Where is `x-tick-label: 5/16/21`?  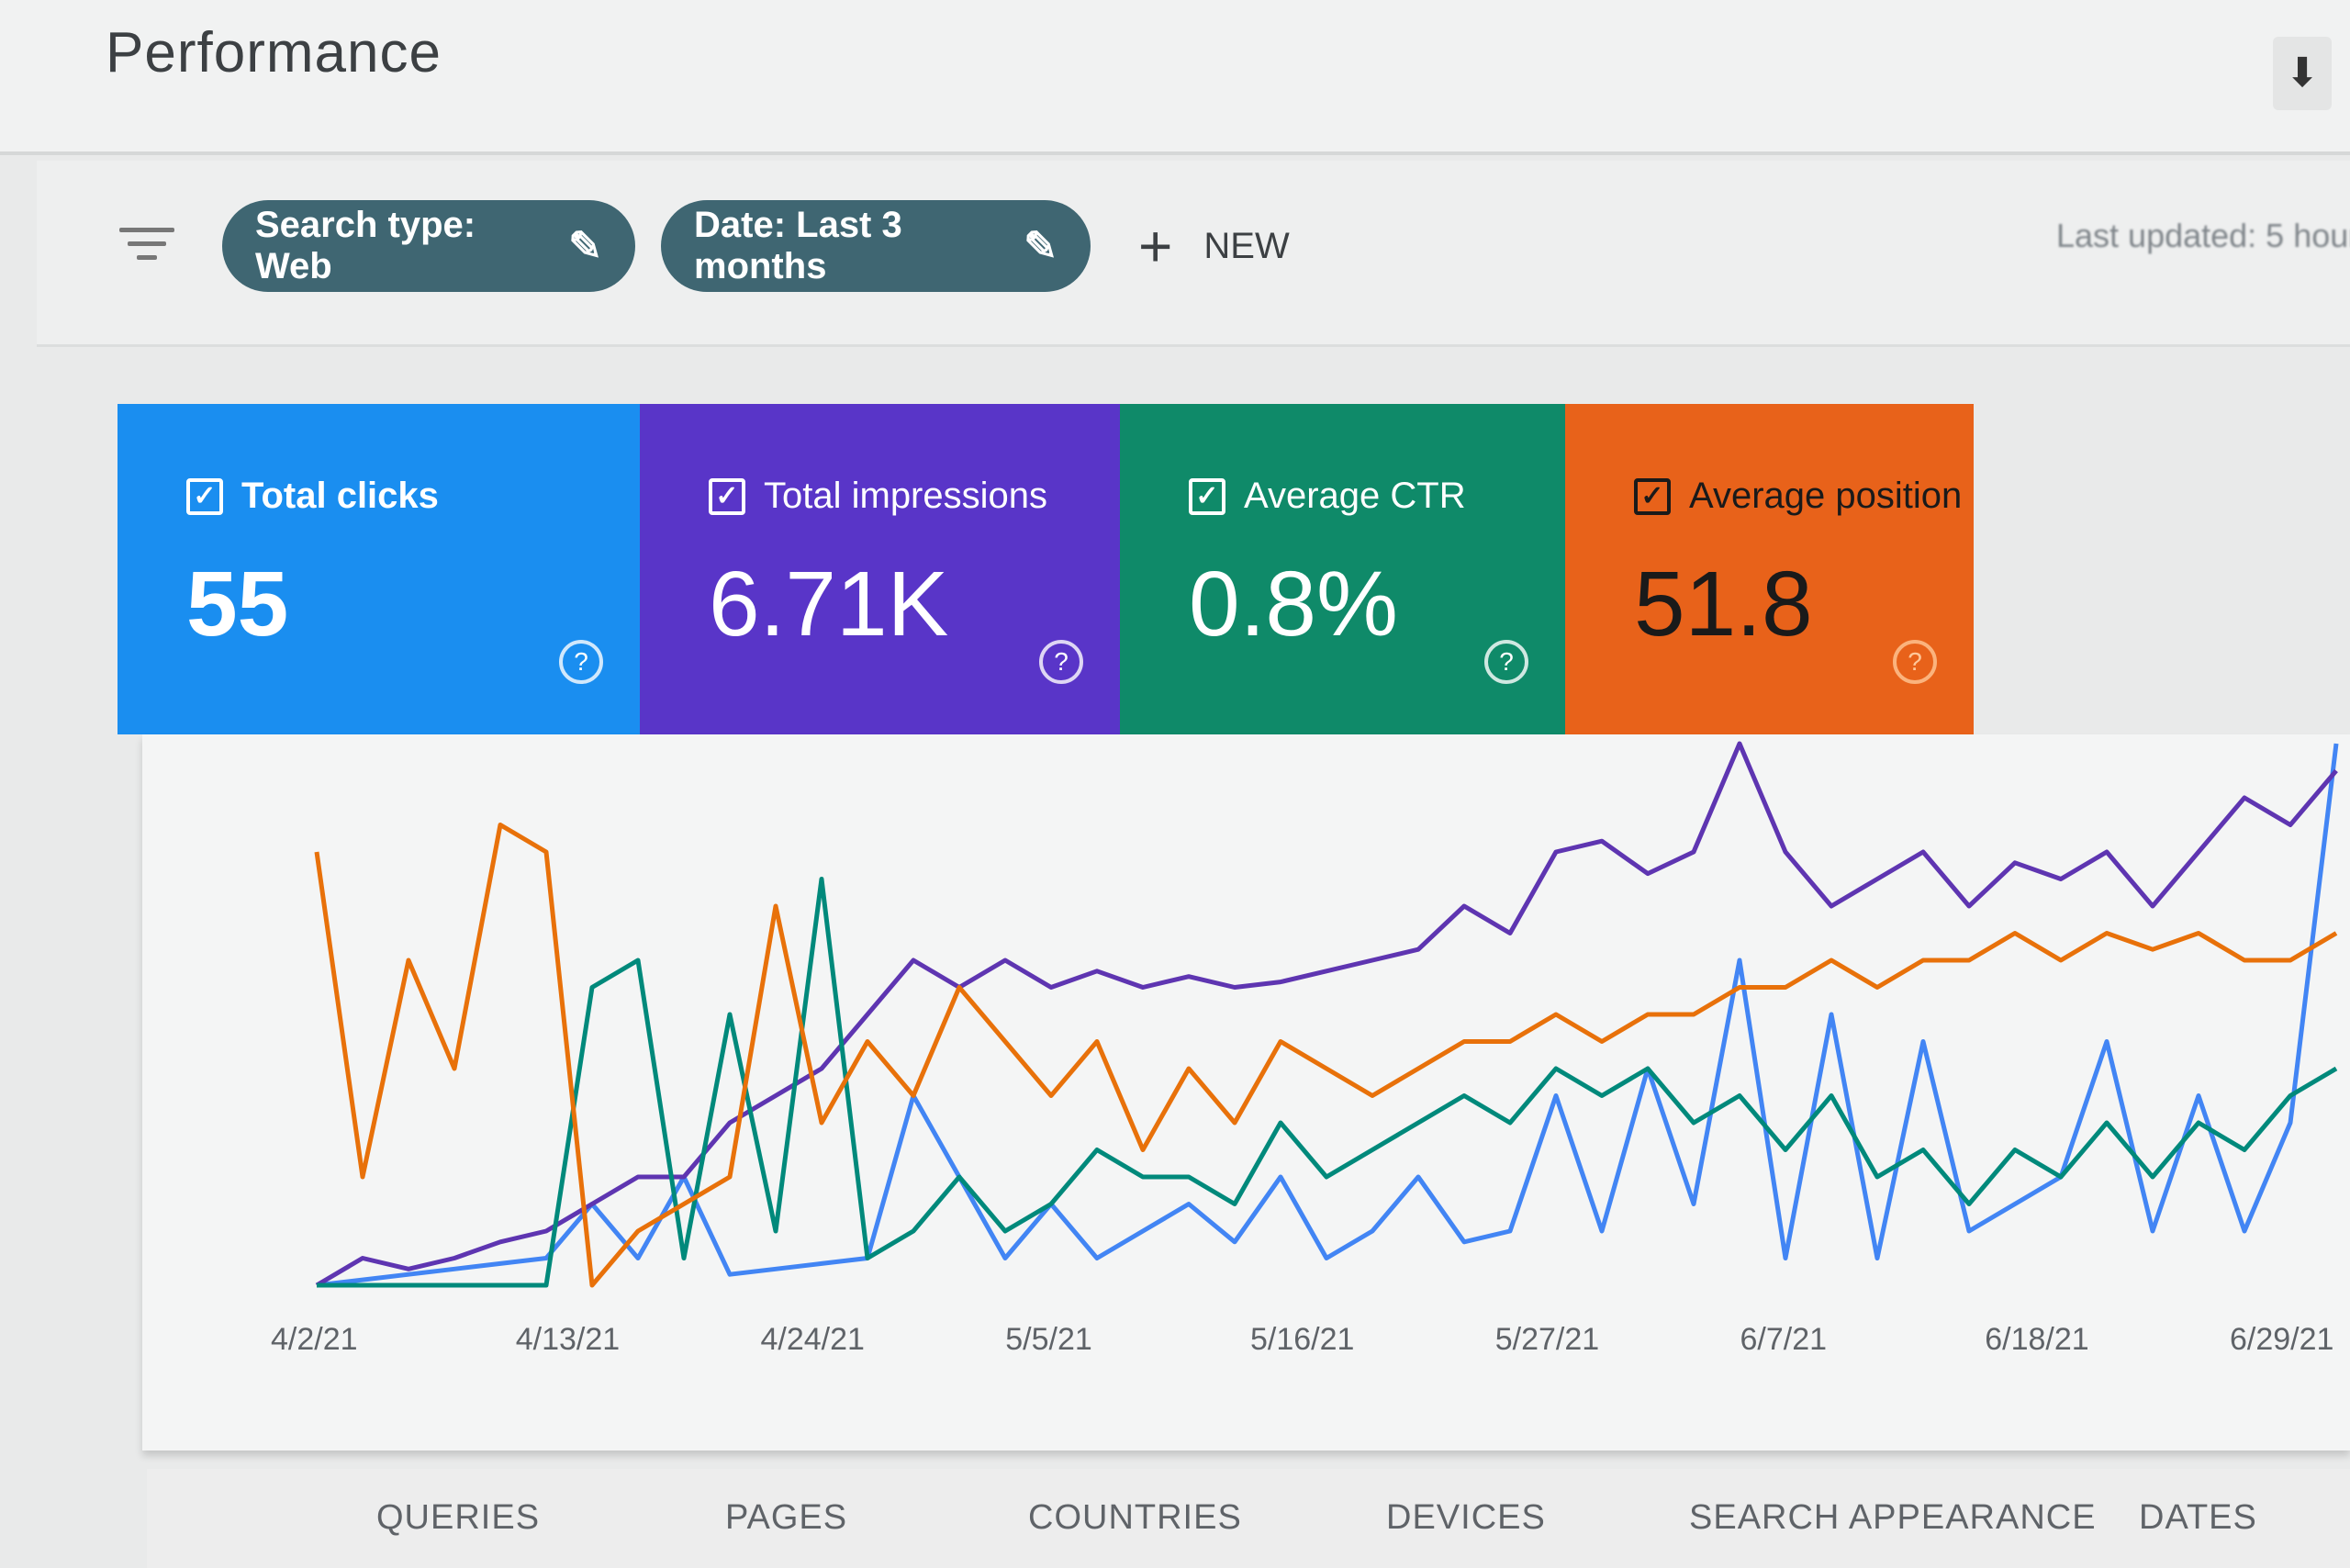 x-tick-label: 5/16/21 is located at coordinates (1302, 1339).